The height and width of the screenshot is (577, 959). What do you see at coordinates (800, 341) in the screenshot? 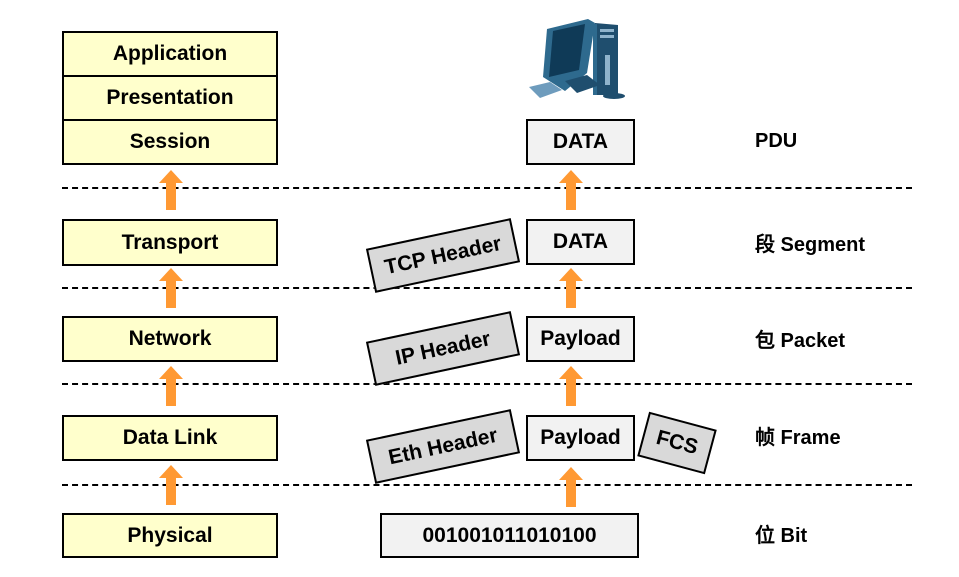
I see `label-packet: 包 Packet` at bounding box center [800, 341].